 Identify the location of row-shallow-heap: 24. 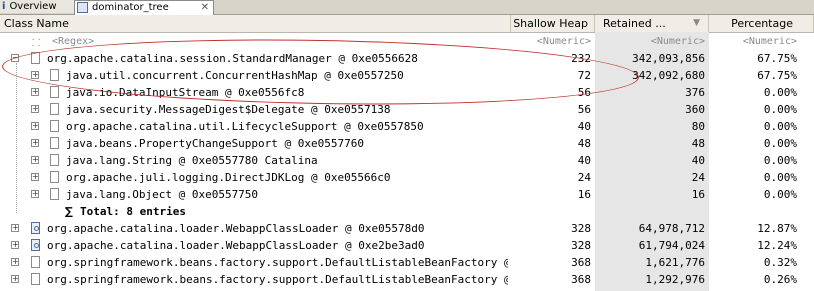
(584, 177).